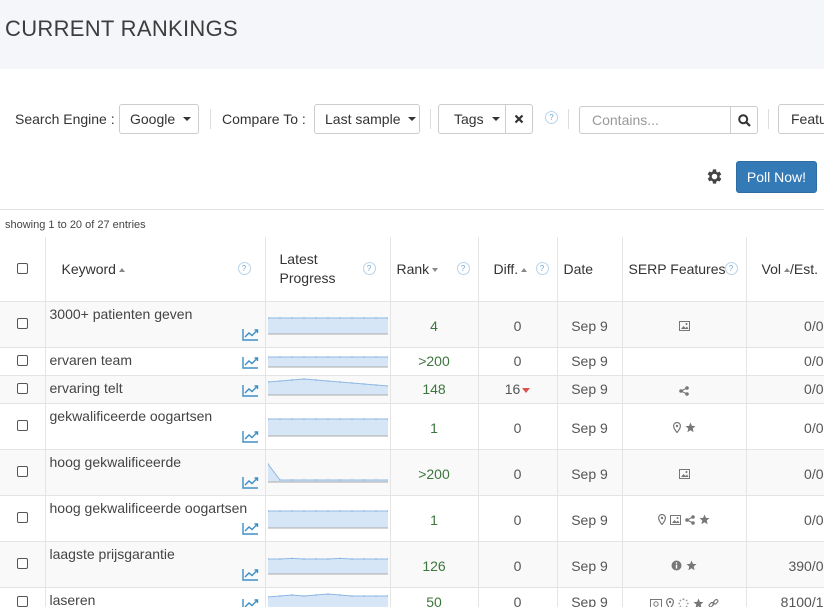 The width and height of the screenshot is (824, 607). Describe the element at coordinates (412, 389) in the screenshot. I see `table-row: ervaring telt 148 16 Sep 9 0/0` at that location.